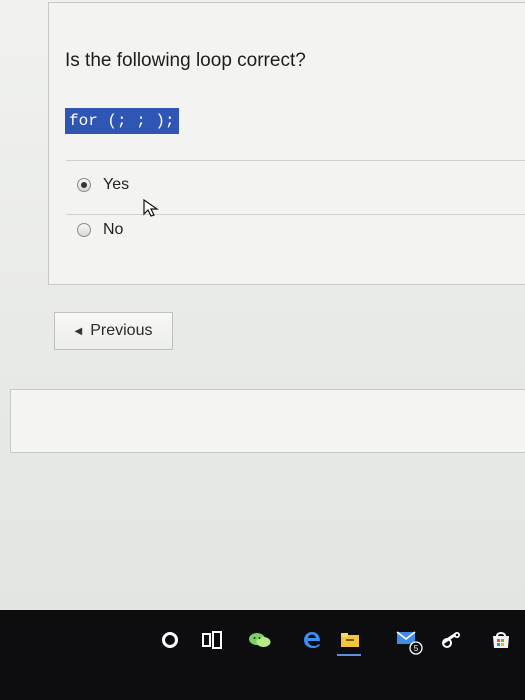  I want to click on wechat-icon, so click(260, 640).